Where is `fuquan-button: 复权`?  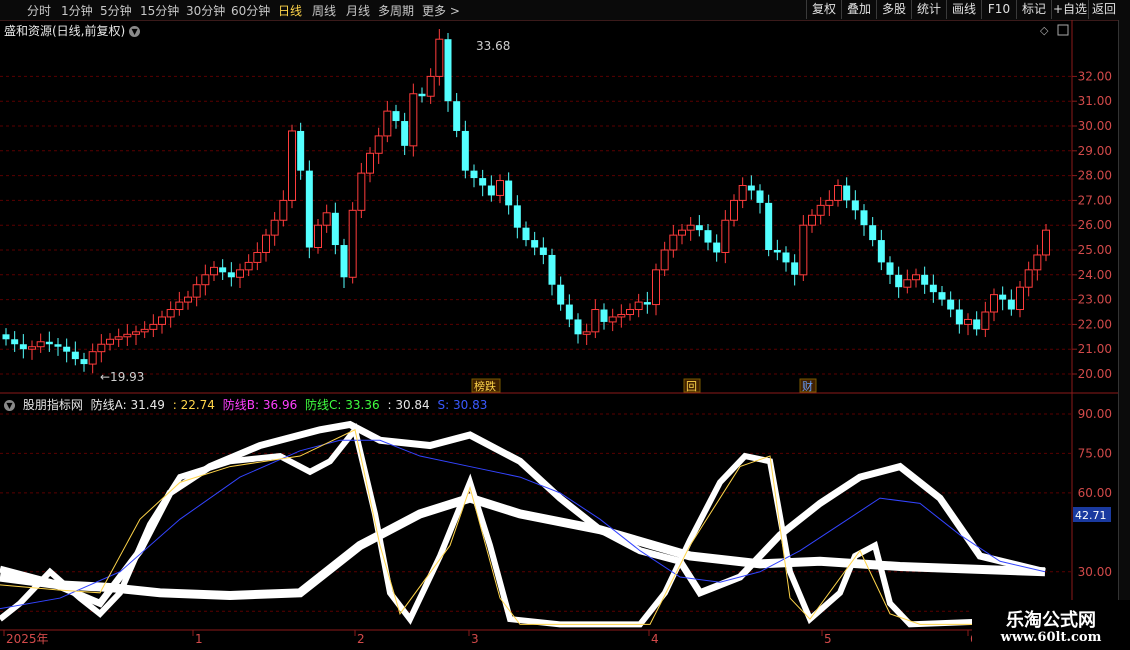 fuquan-button: 复权 is located at coordinates (823, 9).